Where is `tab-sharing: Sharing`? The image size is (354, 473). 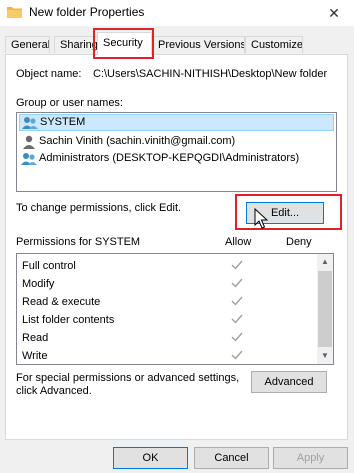 tab-sharing: Sharing is located at coordinates (76, 44).